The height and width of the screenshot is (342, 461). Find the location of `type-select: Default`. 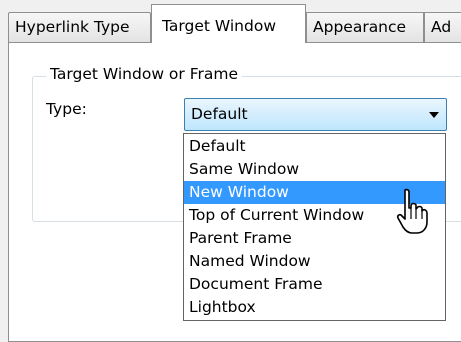

type-select: Default is located at coordinates (315, 114).